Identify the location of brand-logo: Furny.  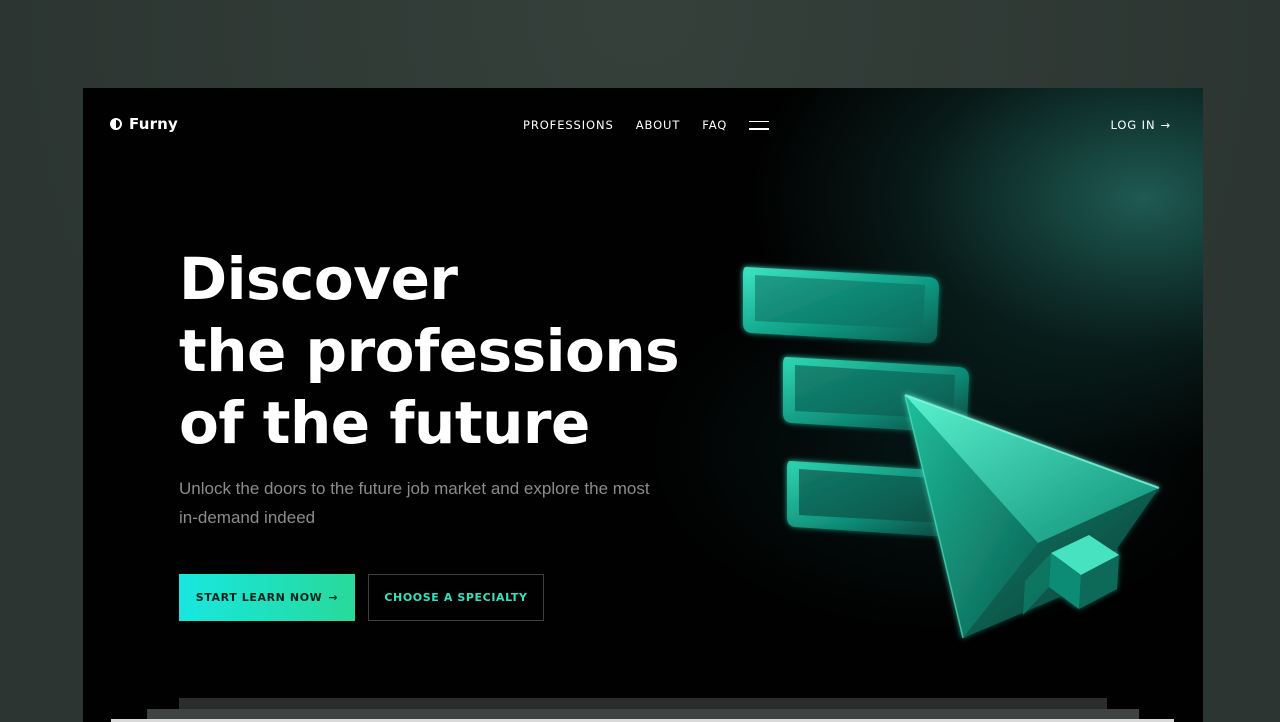
(144, 124).